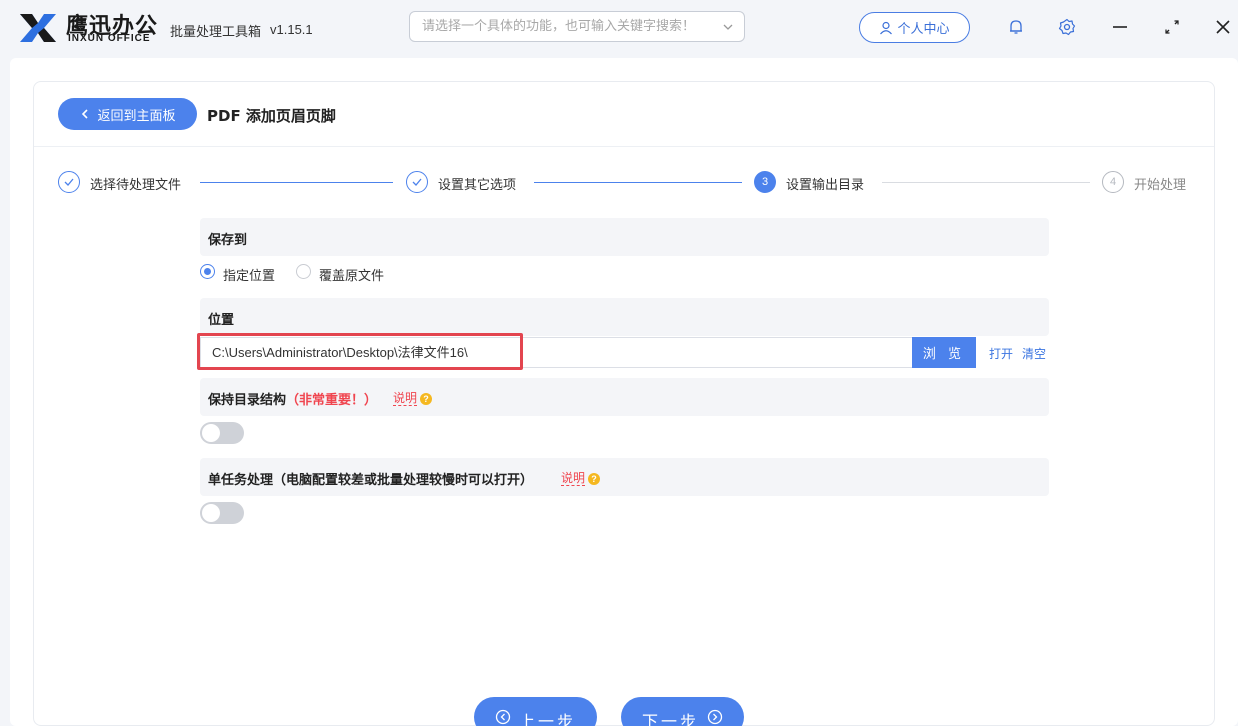 The width and height of the screenshot is (1238, 726). Describe the element at coordinates (503, 717) in the screenshot. I see `arrow-left-circle-icon` at that location.